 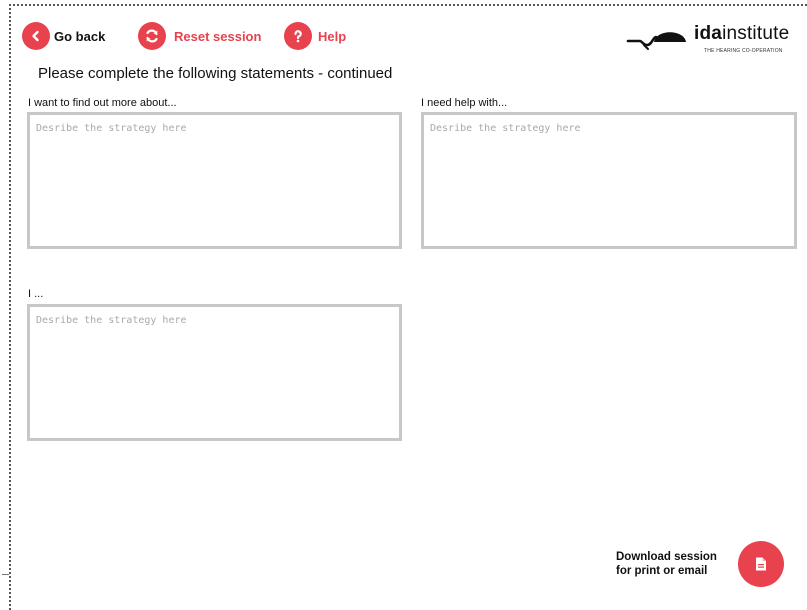 I want to click on ida-institute-logo: idainstitute THE HEARING CO-OPERATION, so click(x=716, y=41).